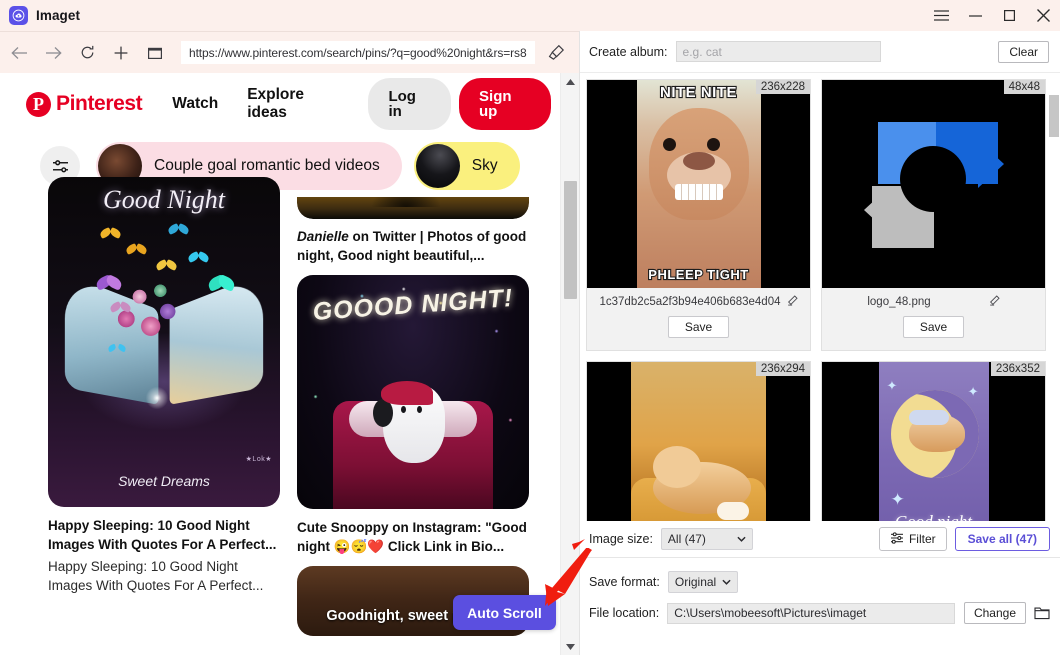 This screenshot has width=1060, height=655. Describe the element at coordinates (782, 369) in the screenshot. I see `dimension-badge: 236x294` at that location.